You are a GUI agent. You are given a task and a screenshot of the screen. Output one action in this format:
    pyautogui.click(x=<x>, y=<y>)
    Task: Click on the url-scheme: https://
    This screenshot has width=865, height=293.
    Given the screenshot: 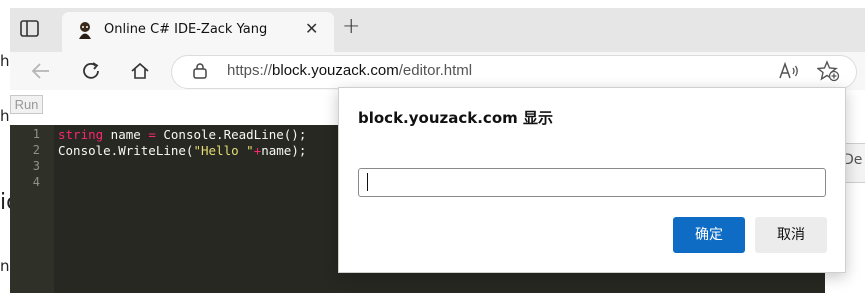 What is the action you would take?
    pyautogui.click(x=250, y=70)
    